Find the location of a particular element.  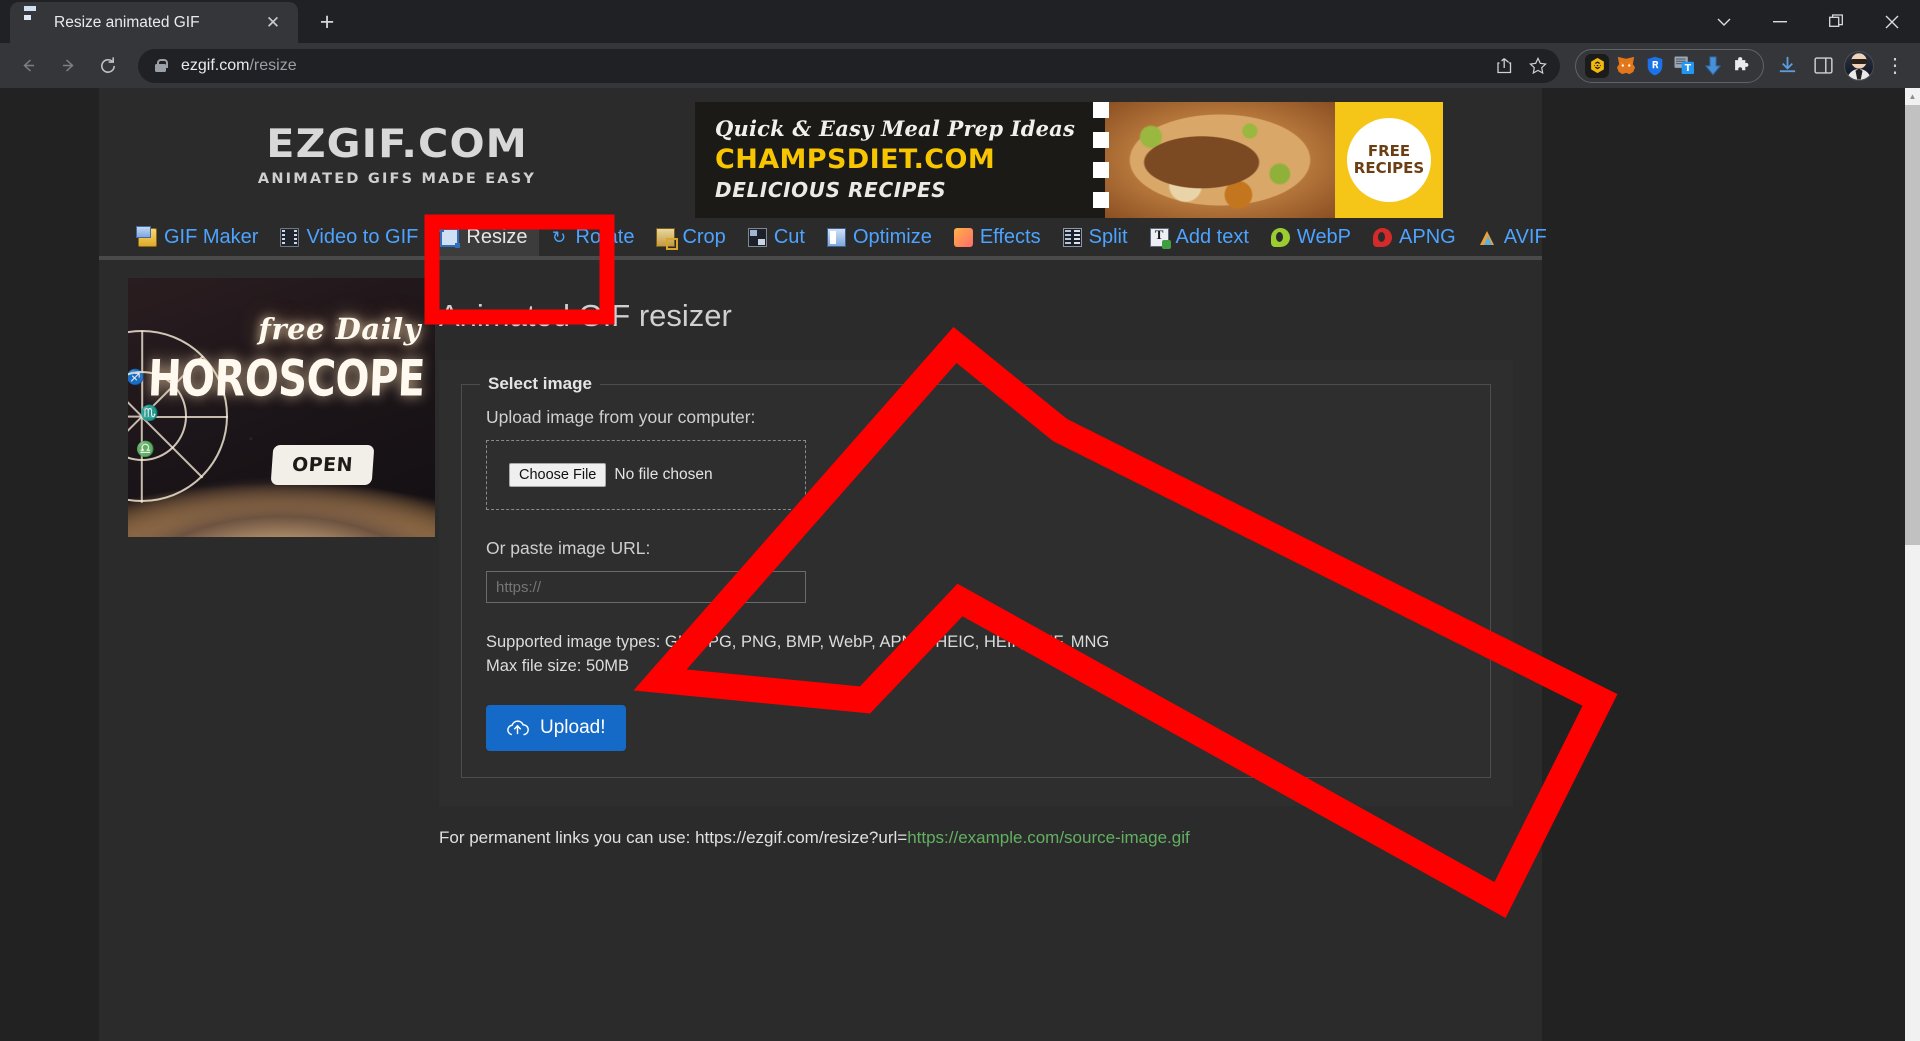

sidebar-column: ≈ ♑ ♐ ♏ ♎ ♌ ♋ ♉ free Daily HOROSCOPE is located at coordinates (269, 563).